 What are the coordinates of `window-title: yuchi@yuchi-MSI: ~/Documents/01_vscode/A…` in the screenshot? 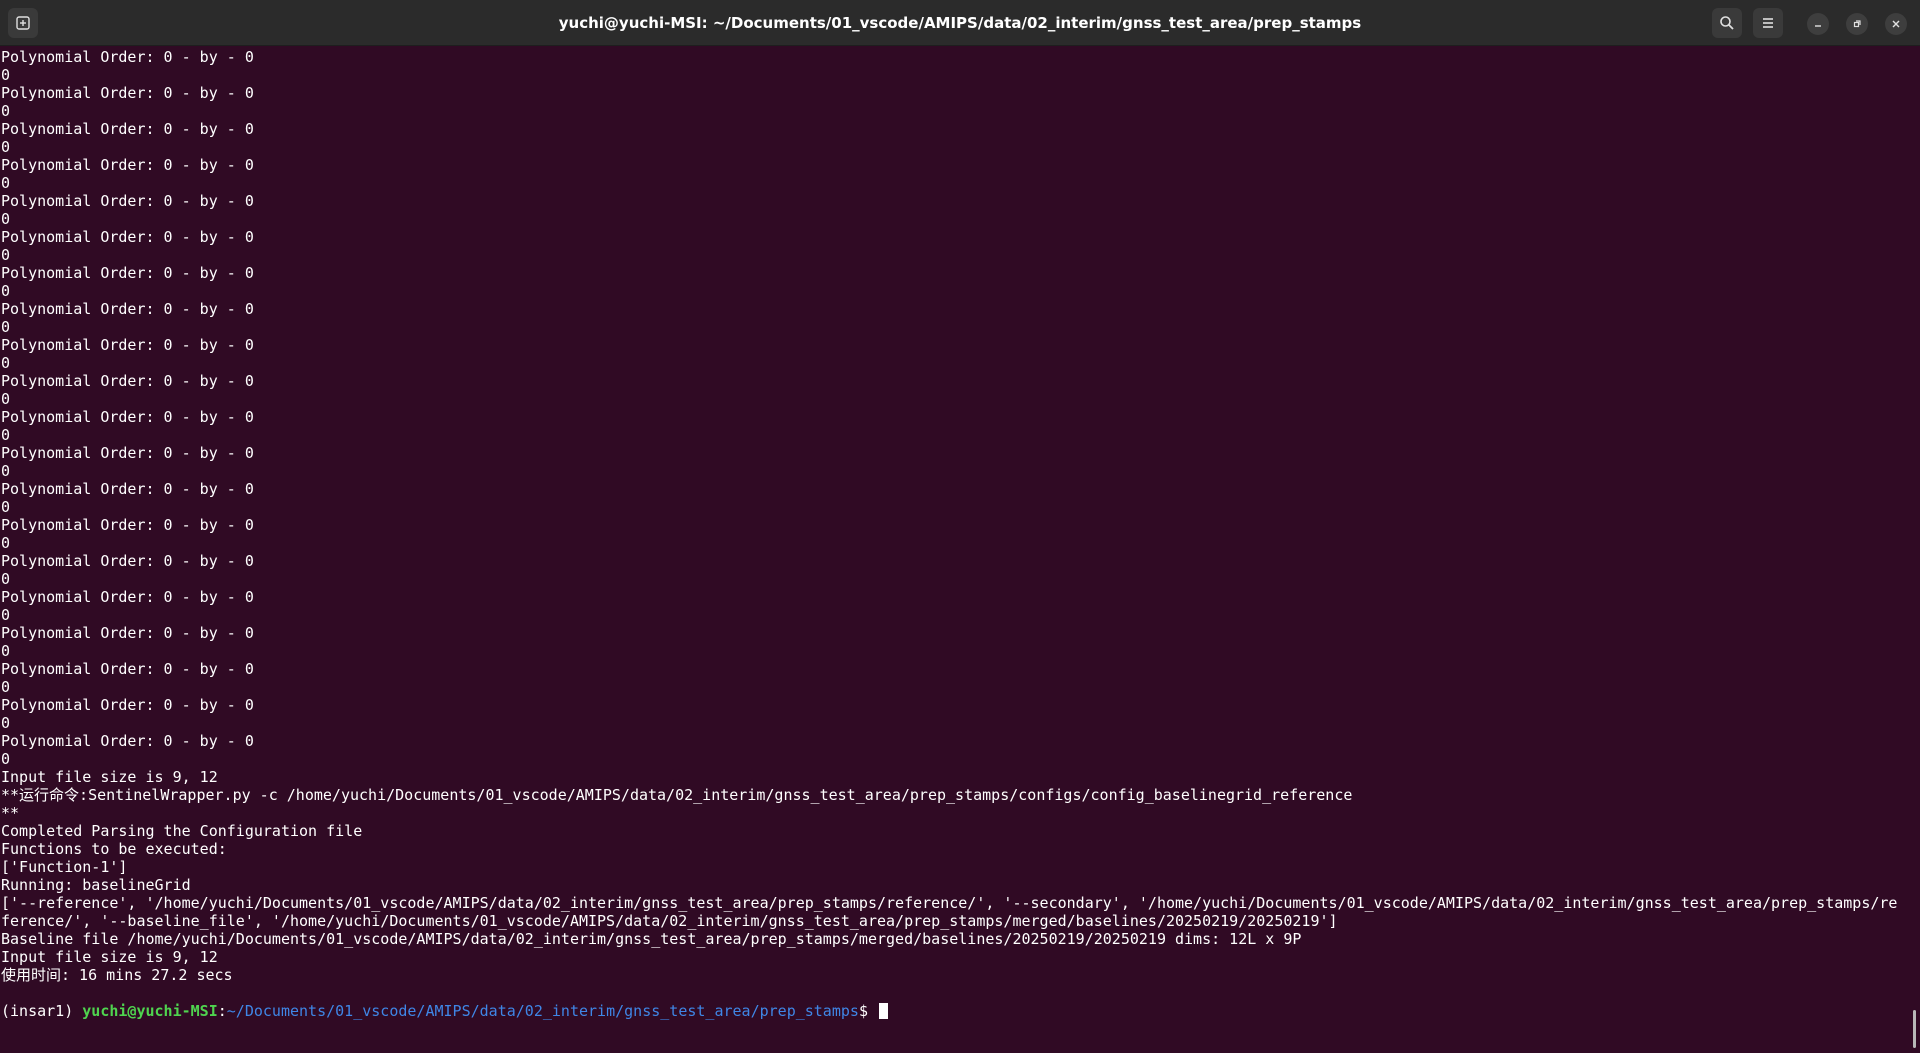 It's located at (960, 23).